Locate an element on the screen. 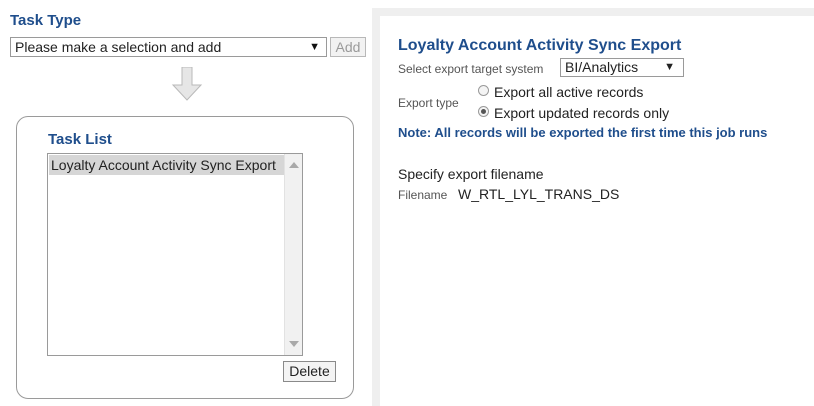 The image size is (814, 406). target-system-label: Select export target system is located at coordinates (471, 69).